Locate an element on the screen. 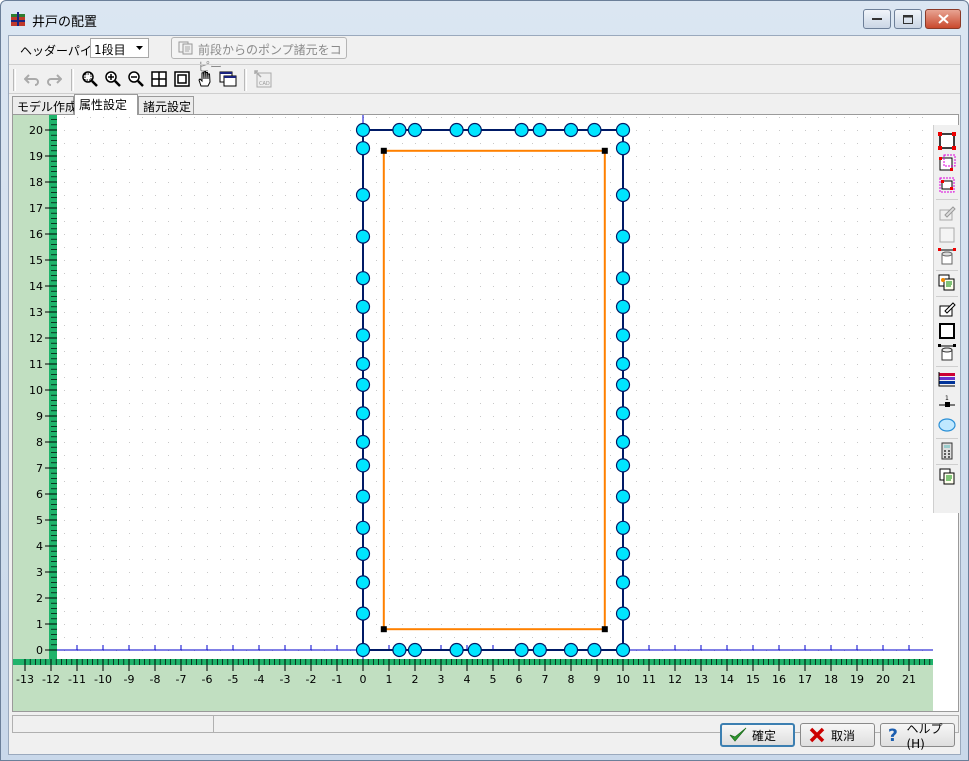 This screenshot has height=761, width=969. cad-export-button: CAD is located at coordinates (263, 79).